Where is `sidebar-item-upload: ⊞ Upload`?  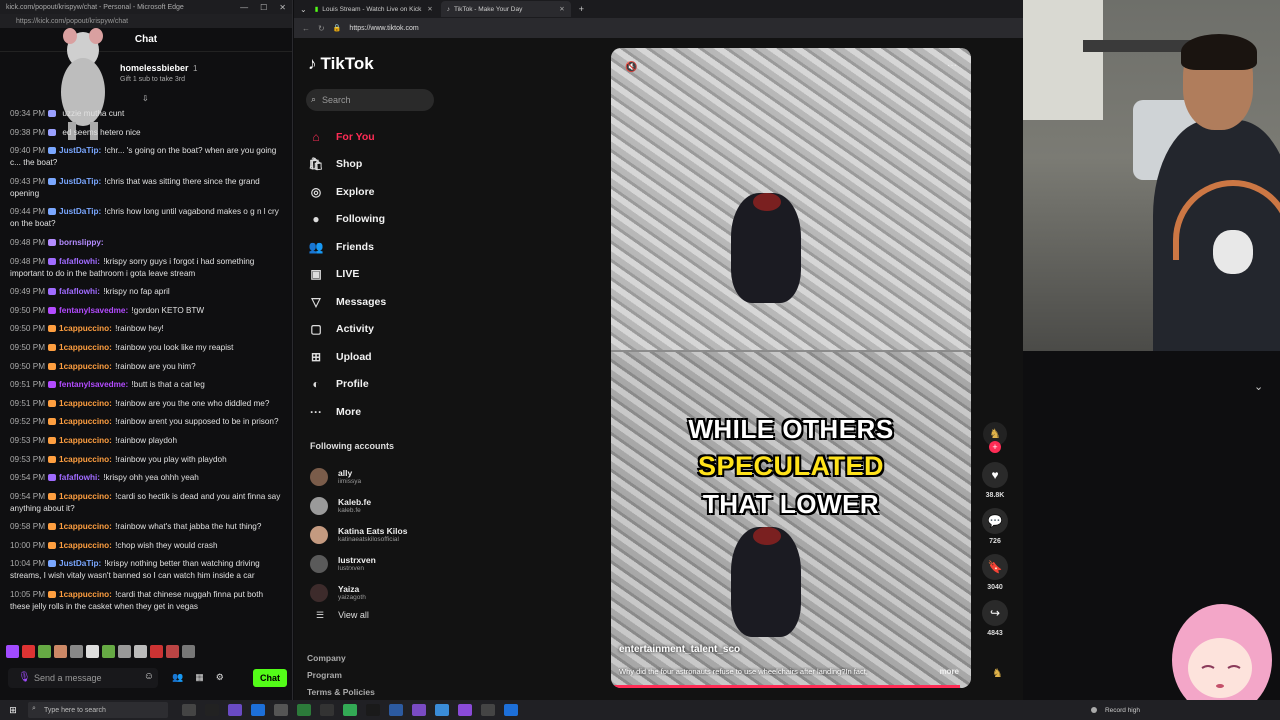
sidebar-item-upload: ⊞ Upload is located at coordinates (347, 357).